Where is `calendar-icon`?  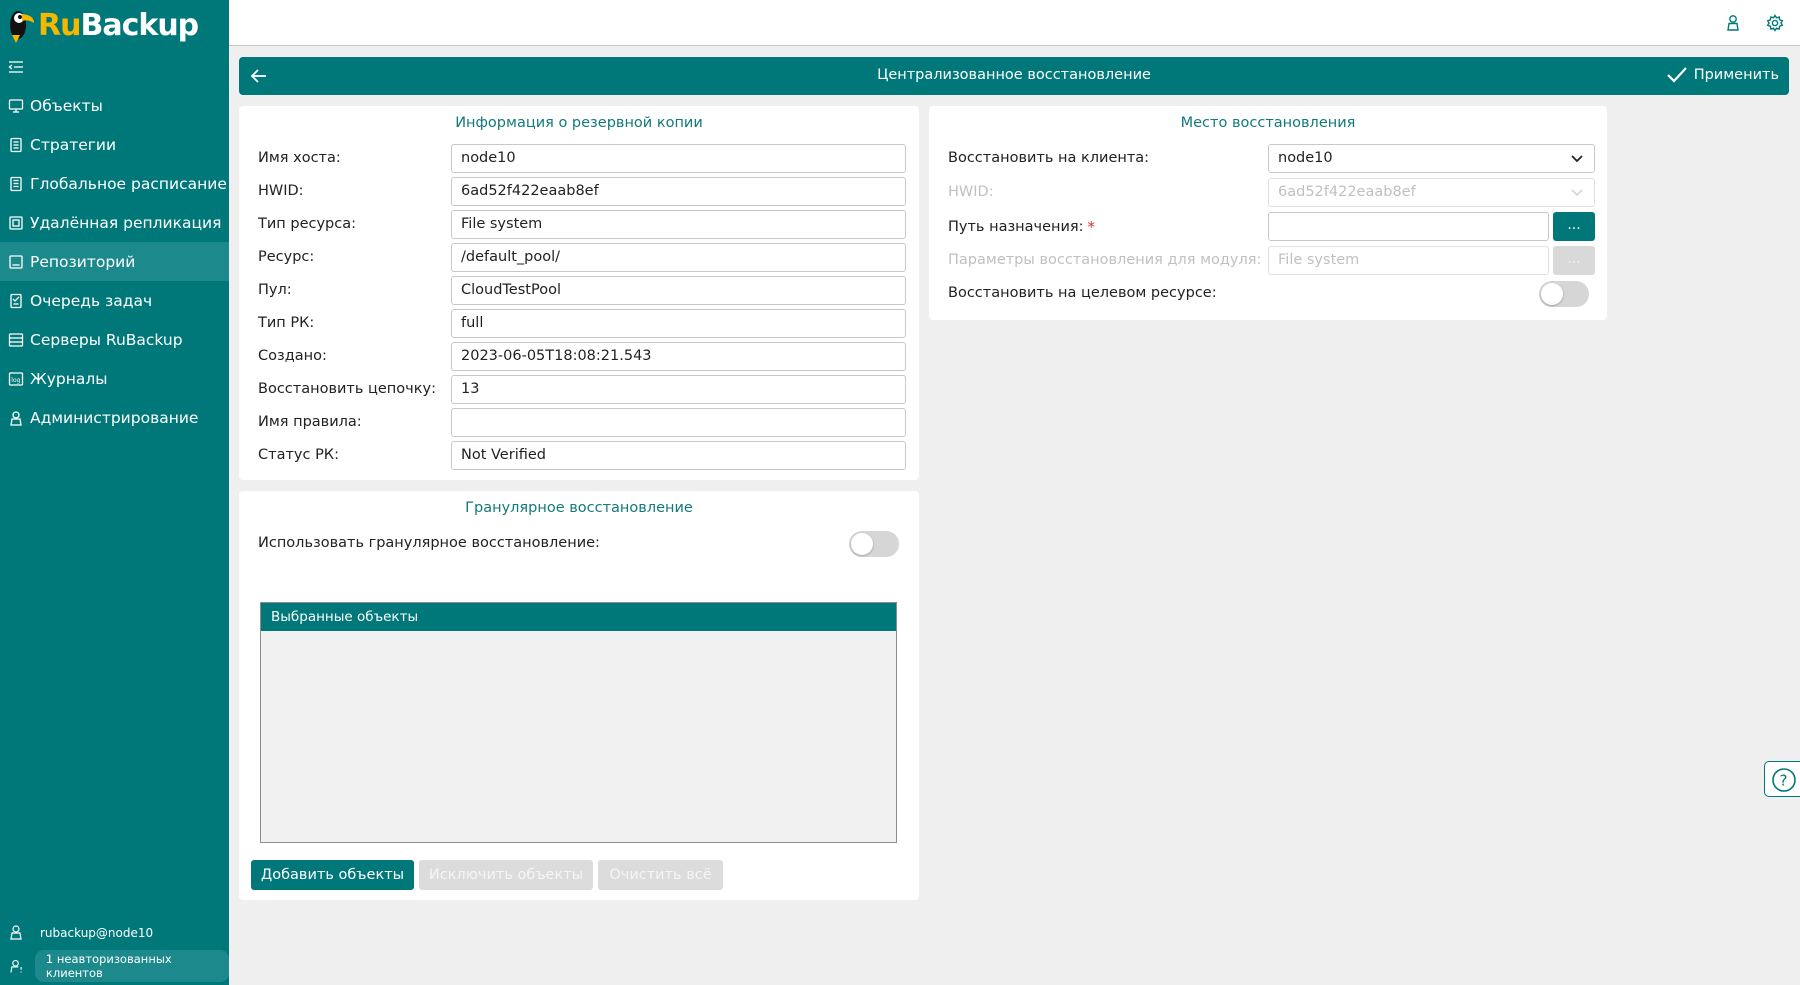
calendar-icon is located at coordinates (16, 184).